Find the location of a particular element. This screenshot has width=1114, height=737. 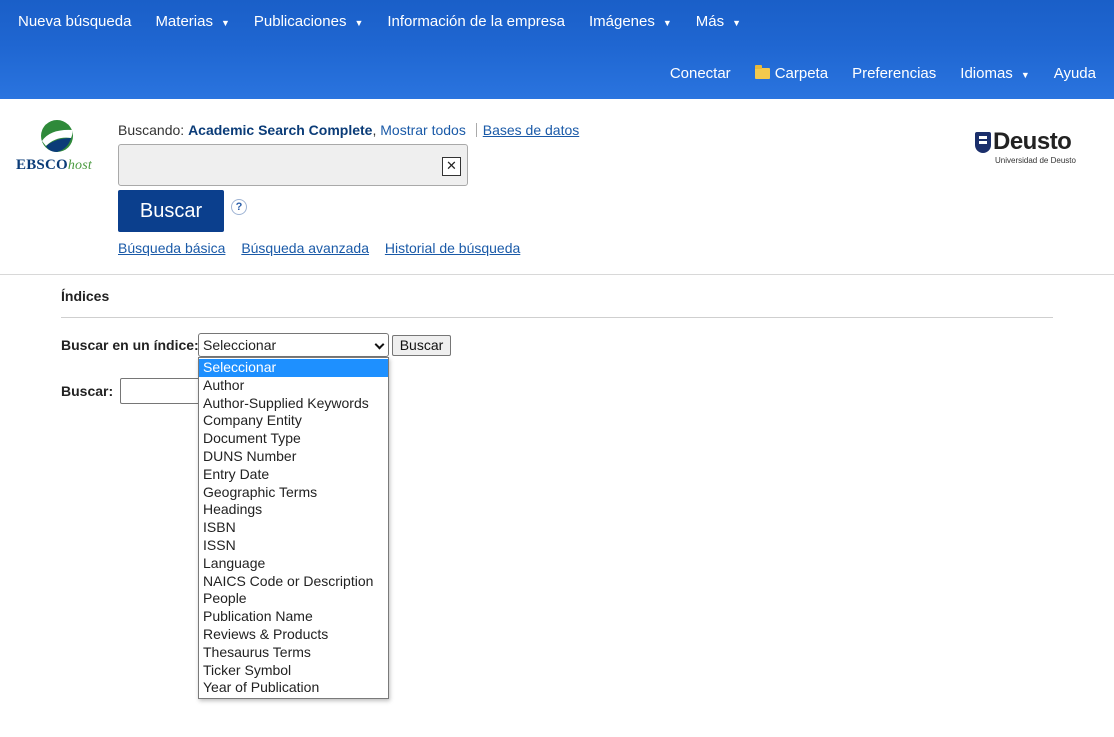

nav-label: Imágenes is located at coordinates (621, 21).